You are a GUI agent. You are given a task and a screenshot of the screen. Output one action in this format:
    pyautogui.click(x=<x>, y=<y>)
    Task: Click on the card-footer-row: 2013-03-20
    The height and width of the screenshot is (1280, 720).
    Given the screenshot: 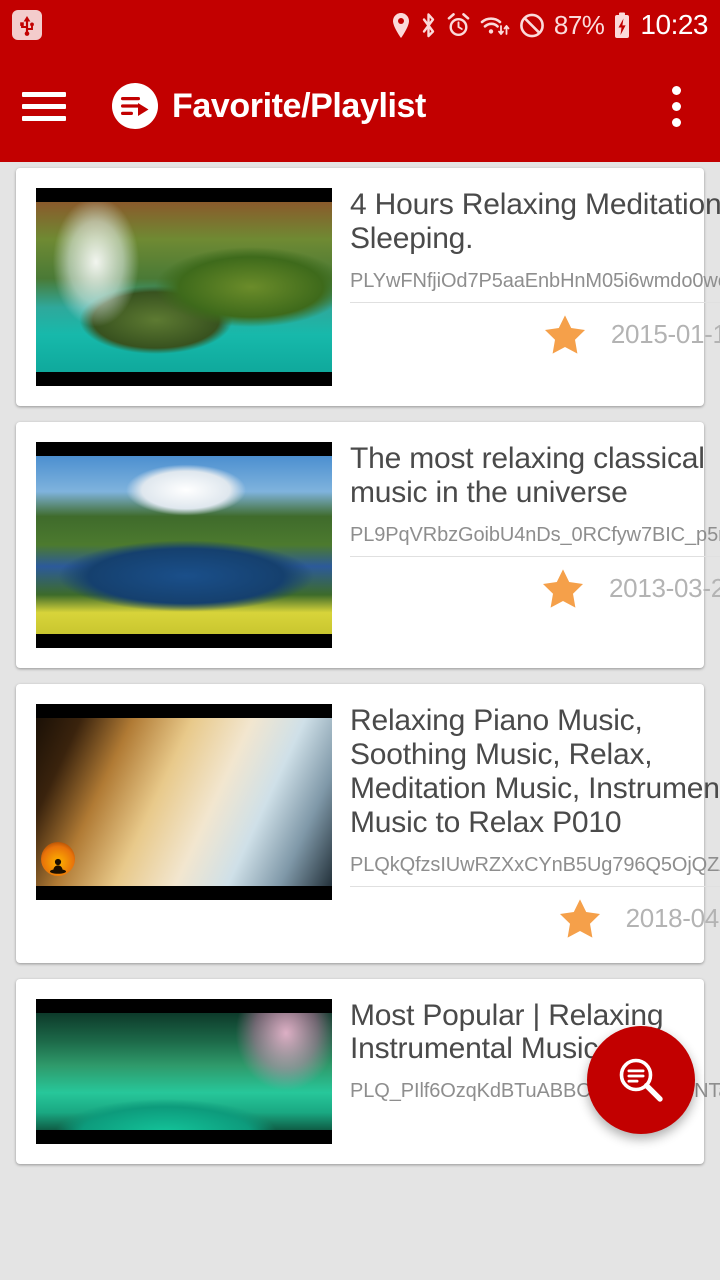 What is the action you would take?
    pyautogui.click(x=535, y=589)
    